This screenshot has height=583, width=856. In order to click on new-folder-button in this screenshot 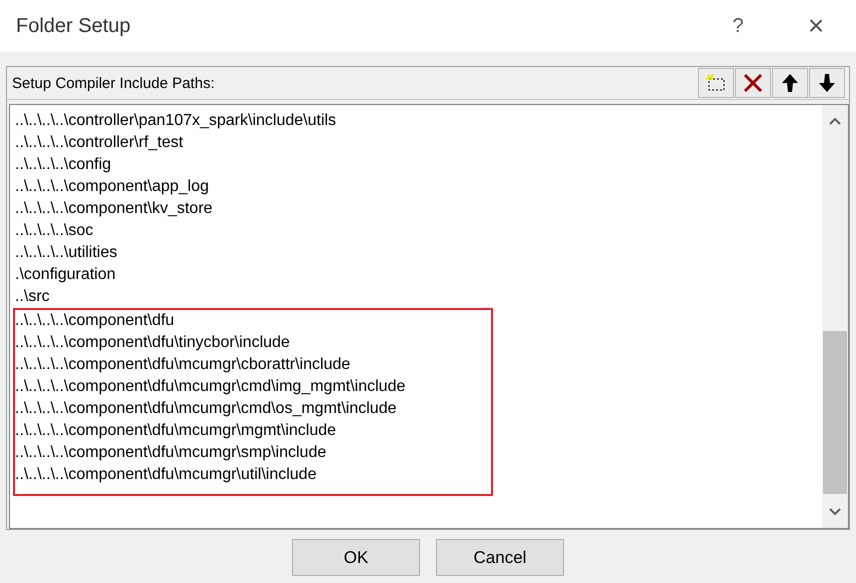, I will do `click(716, 83)`.